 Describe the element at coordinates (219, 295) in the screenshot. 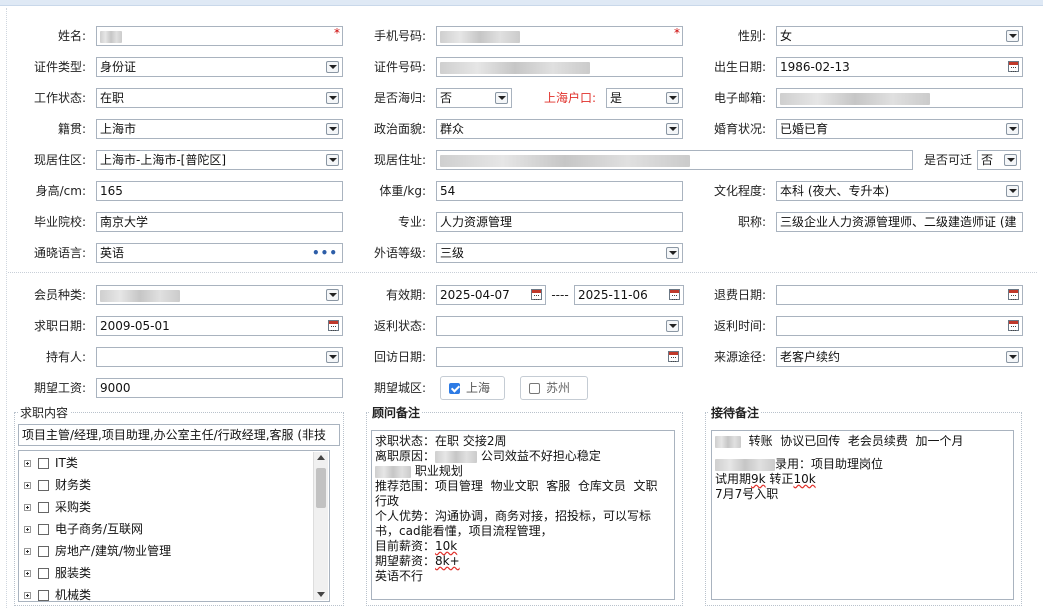

I see `member-type-select` at that location.